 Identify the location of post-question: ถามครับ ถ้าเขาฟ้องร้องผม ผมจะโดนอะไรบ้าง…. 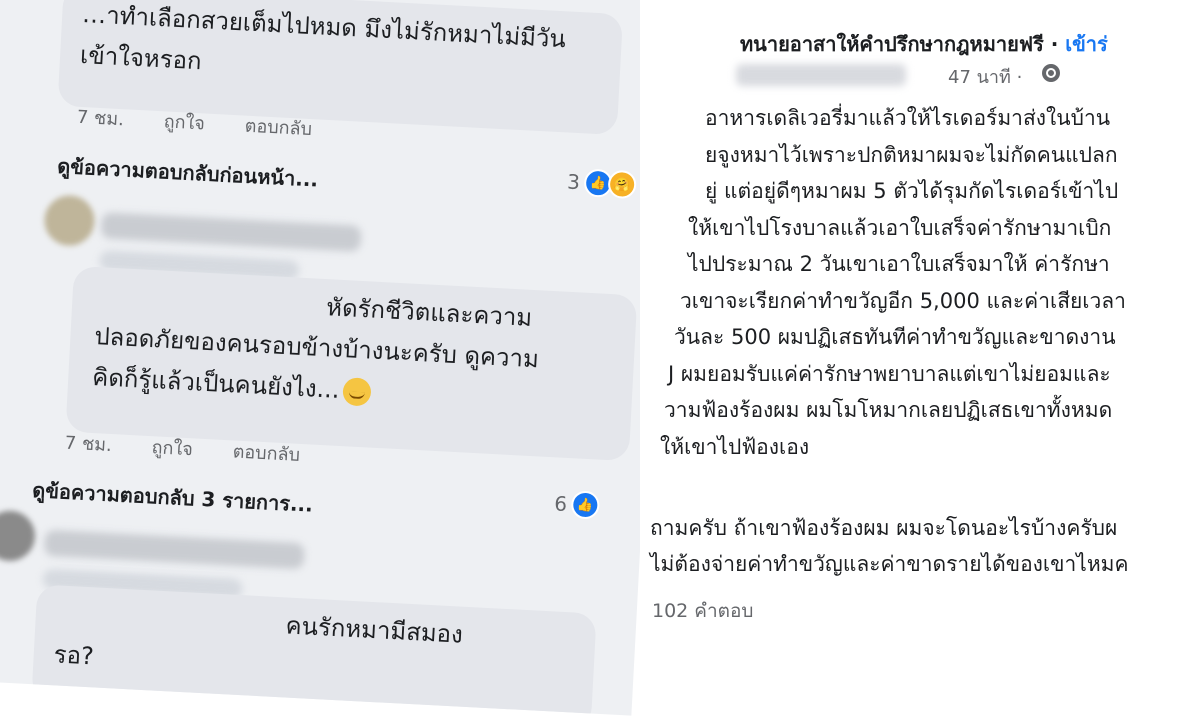
(889, 546).